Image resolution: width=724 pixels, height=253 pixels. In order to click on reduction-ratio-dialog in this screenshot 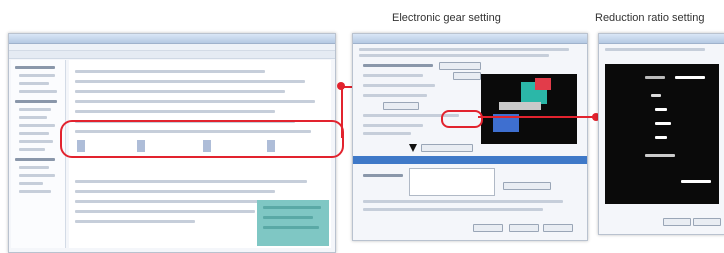, I will do `click(661, 134)`.